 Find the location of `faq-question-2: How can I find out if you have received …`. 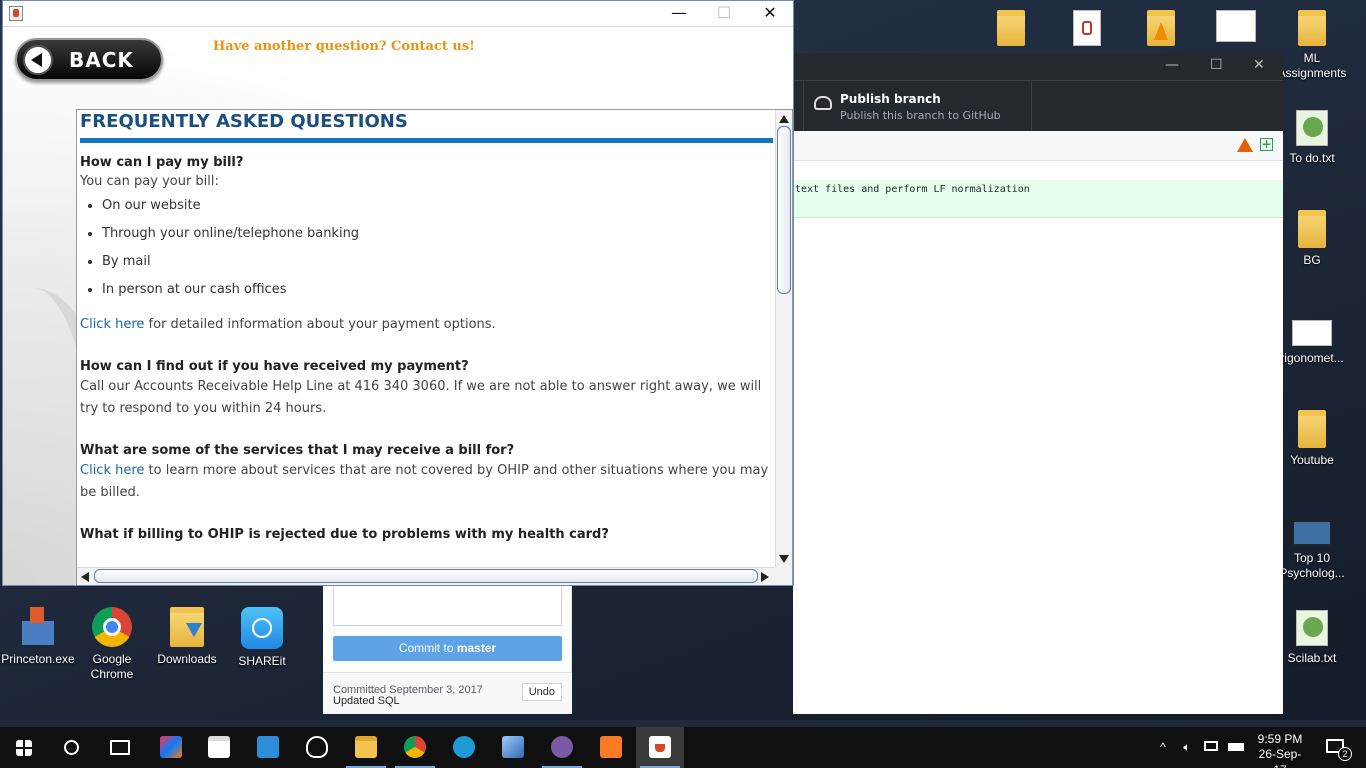

faq-question-2: How can I find out if you have received … is located at coordinates (274, 366).